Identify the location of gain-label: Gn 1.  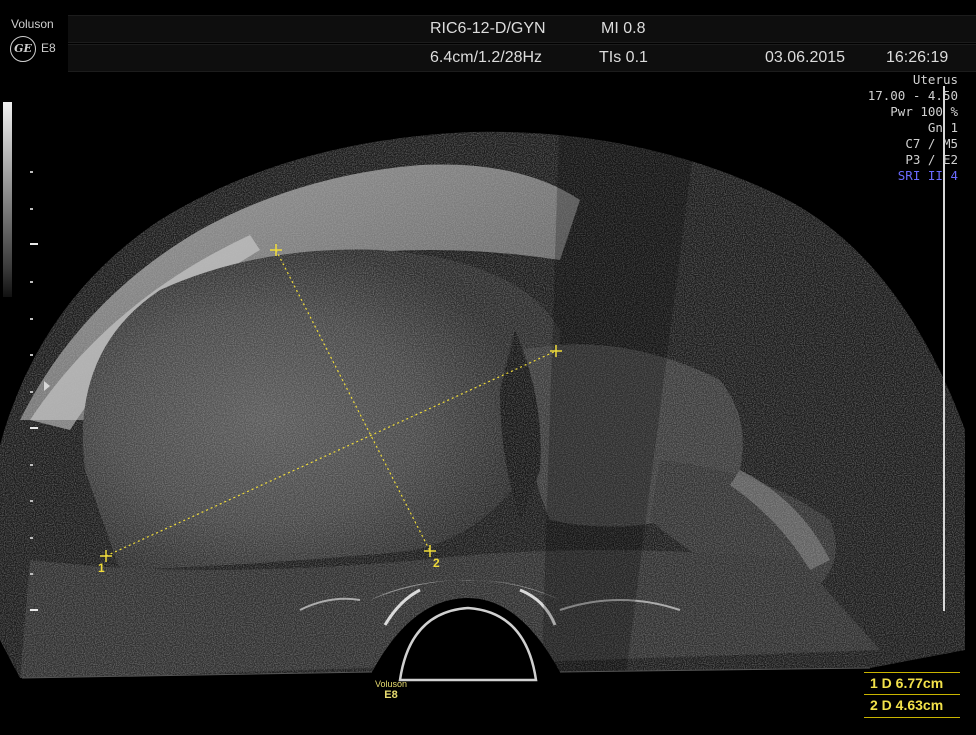
(942, 127).